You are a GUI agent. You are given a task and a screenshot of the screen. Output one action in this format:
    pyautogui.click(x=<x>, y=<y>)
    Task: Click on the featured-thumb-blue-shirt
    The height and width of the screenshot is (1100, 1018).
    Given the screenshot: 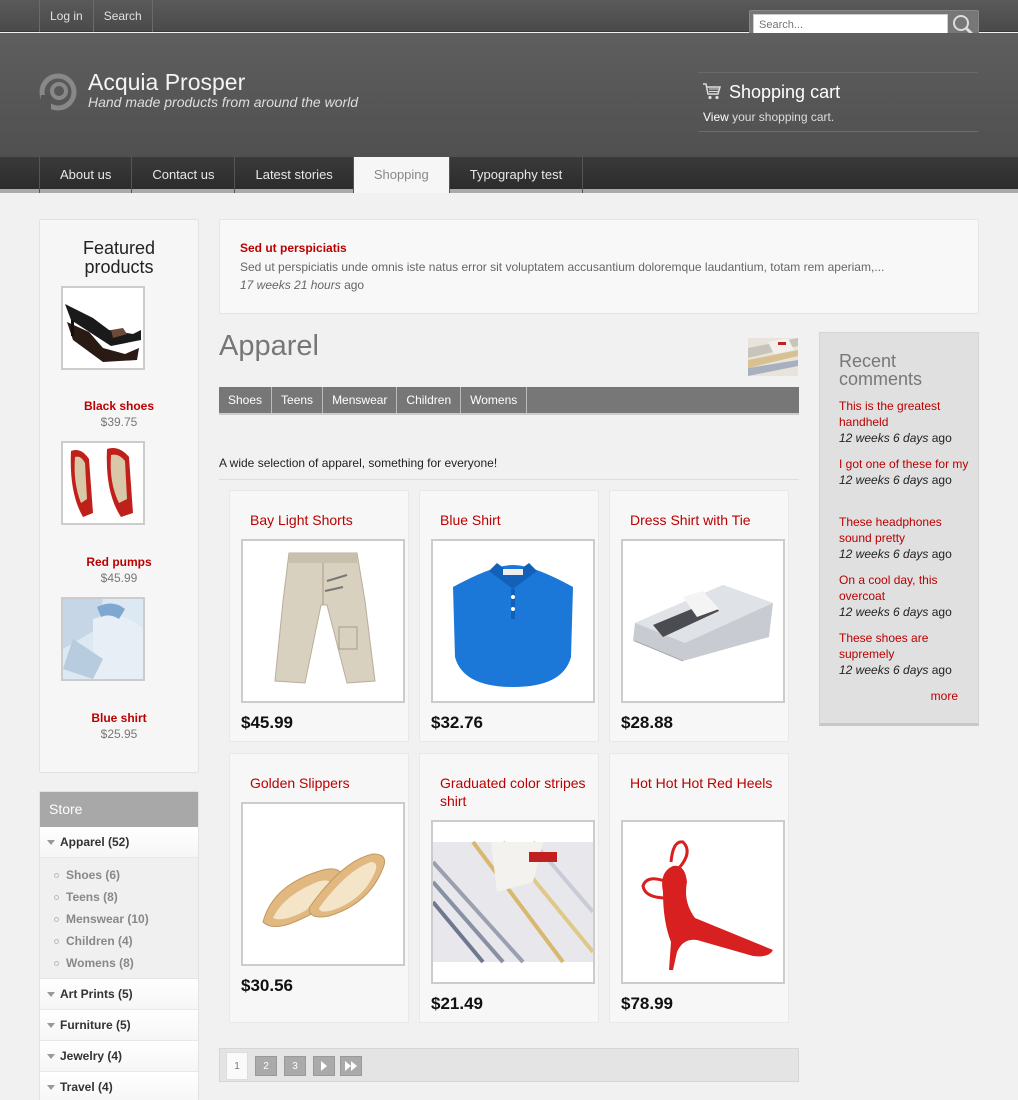 What is the action you would take?
    pyautogui.click(x=103, y=639)
    